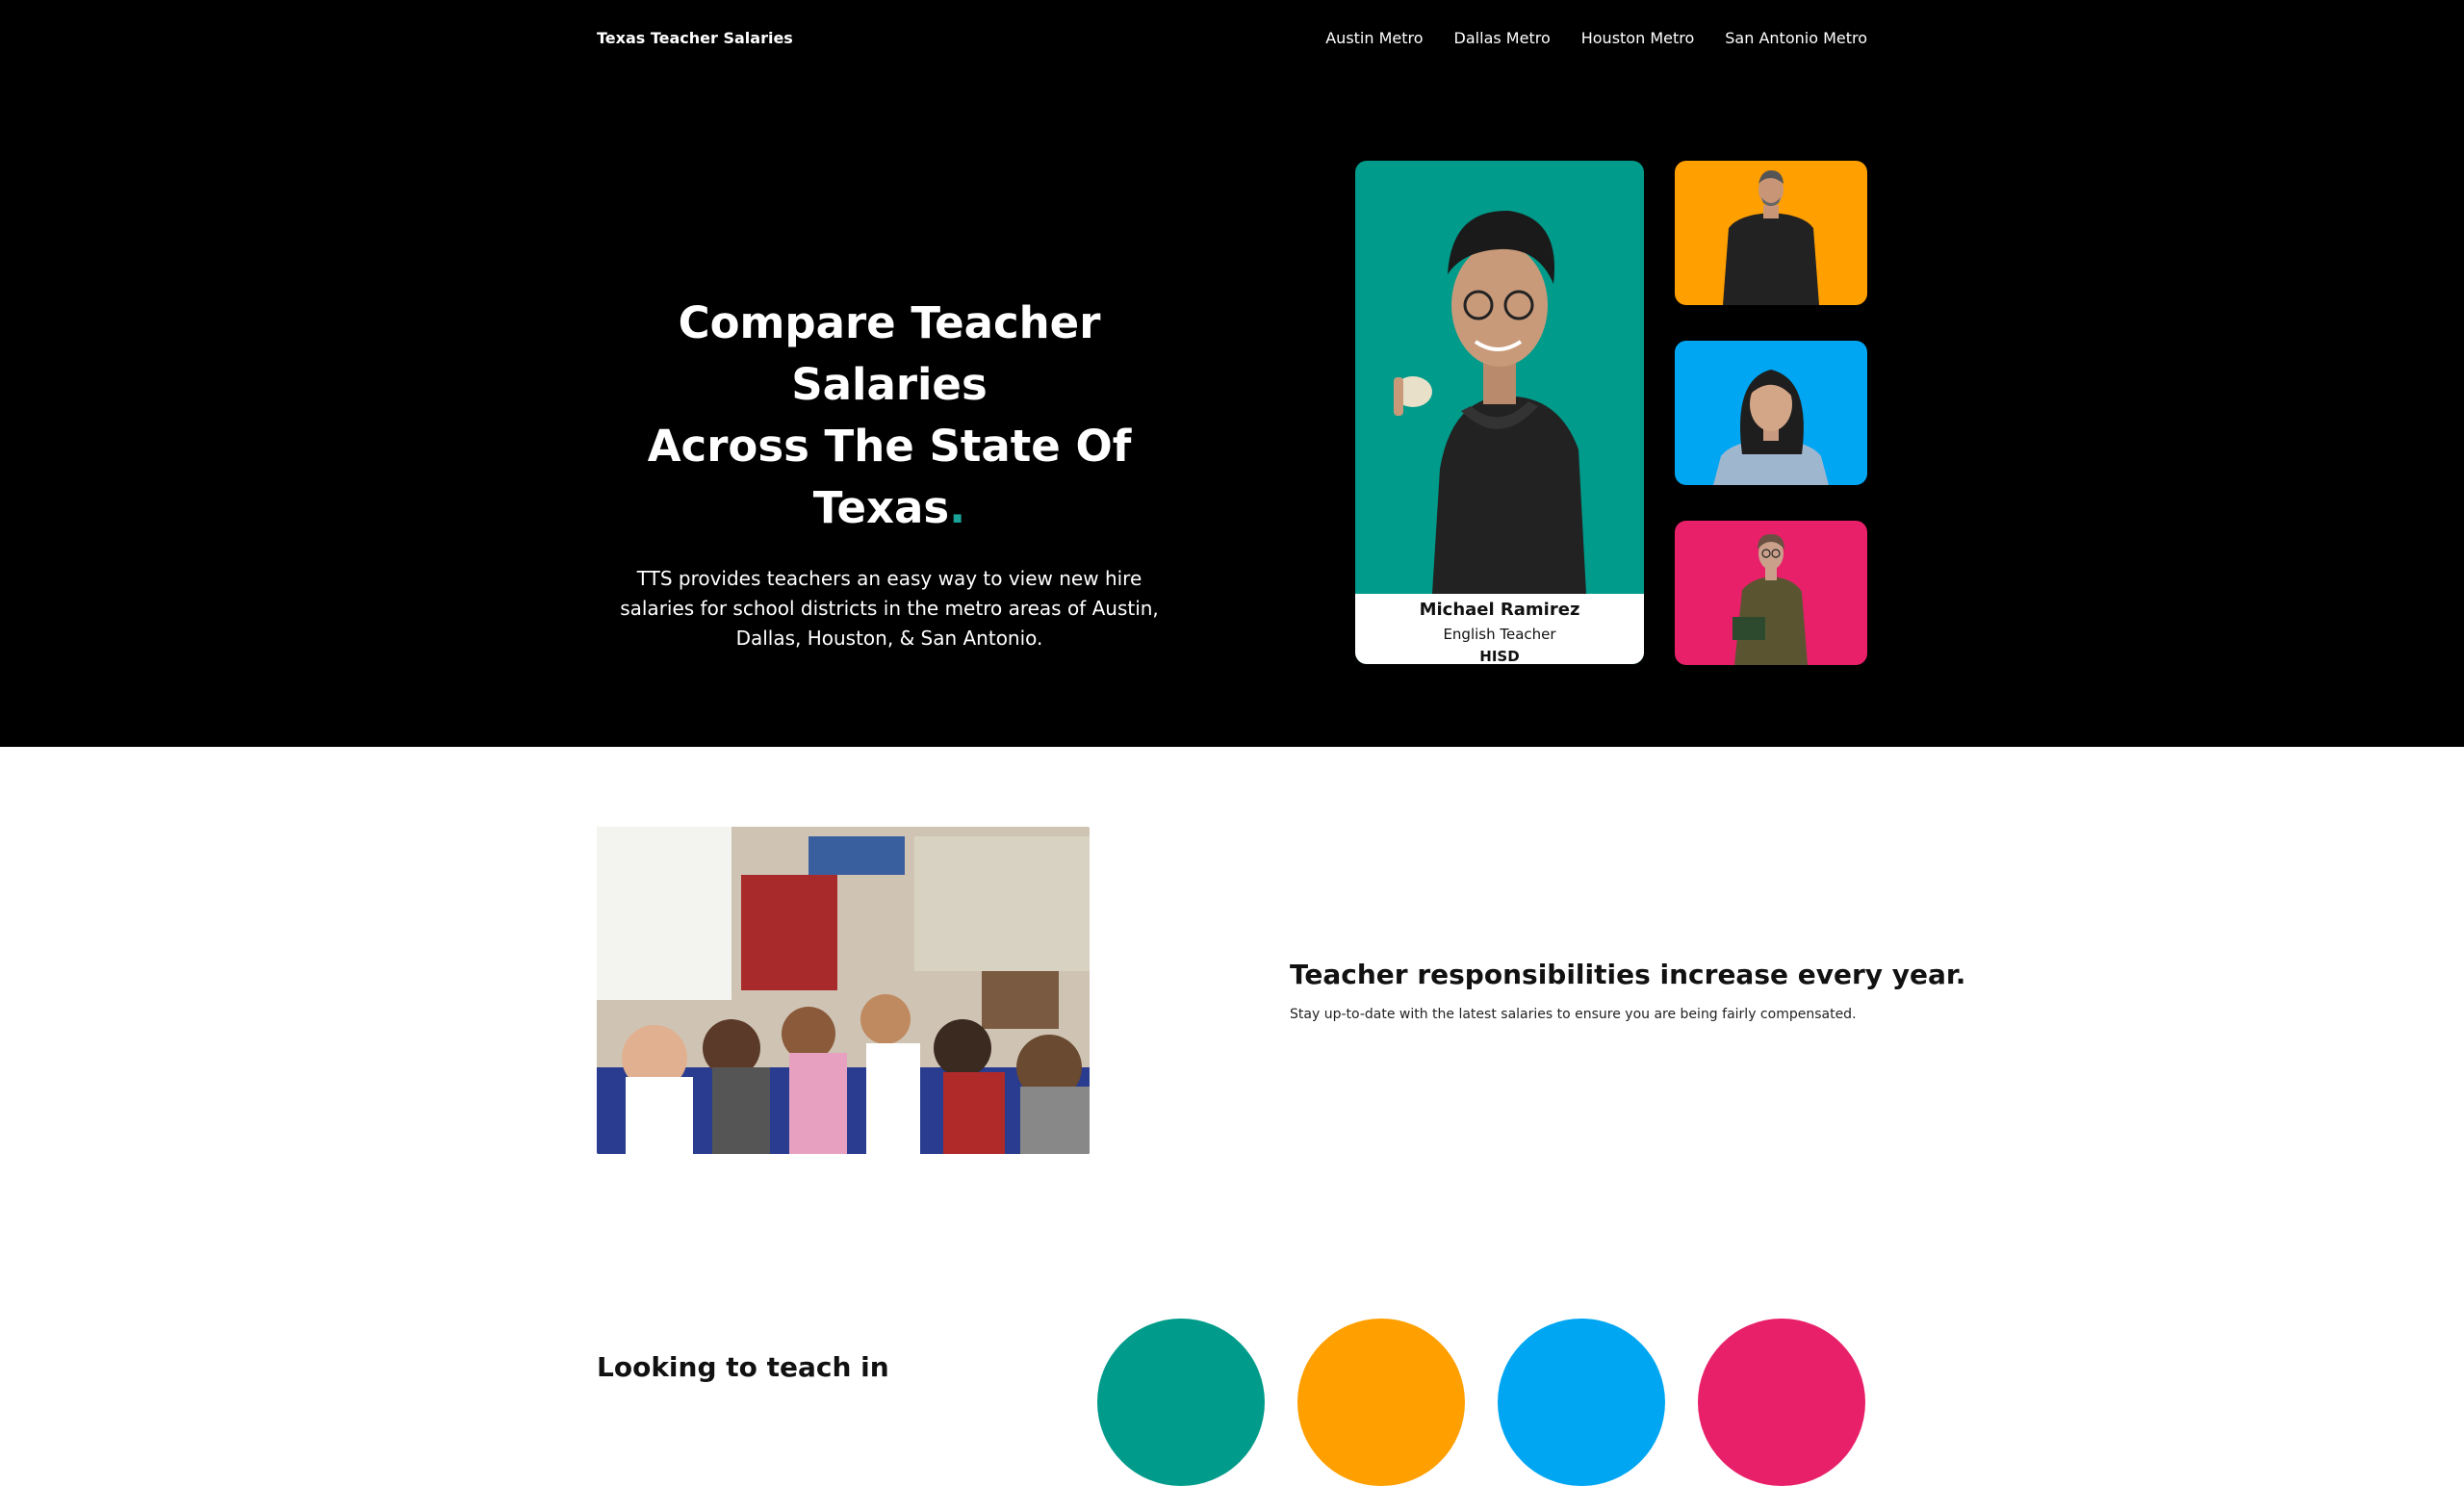 The height and width of the screenshot is (1486, 2464). What do you see at coordinates (1499, 634) in the screenshot?
I see `teacher-role: English Teacher` at bounding box center [1499, 634].